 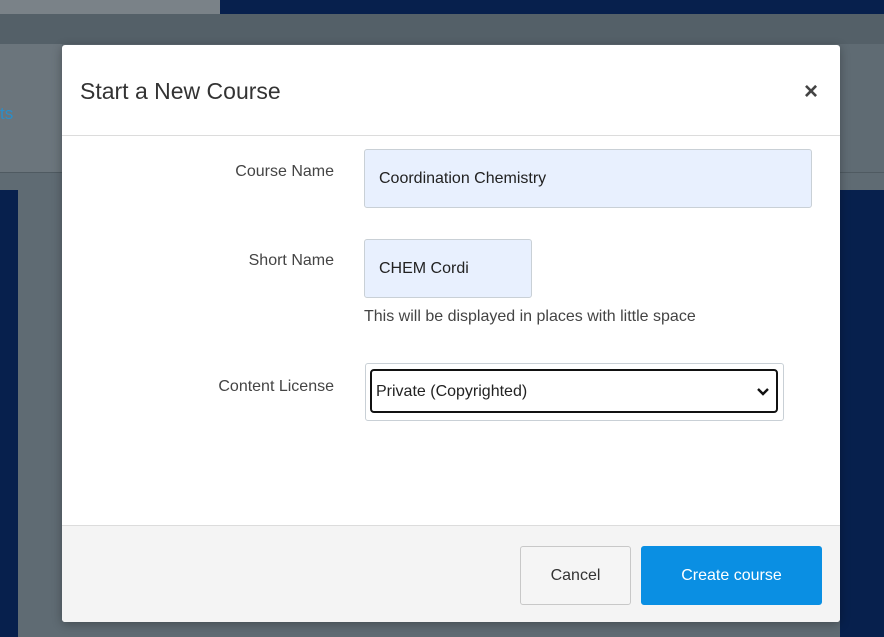 What do you see at coordinates (276, 386) in the screenshot?
I see `content-license-label: Content License` at bounding box center [276, 386].